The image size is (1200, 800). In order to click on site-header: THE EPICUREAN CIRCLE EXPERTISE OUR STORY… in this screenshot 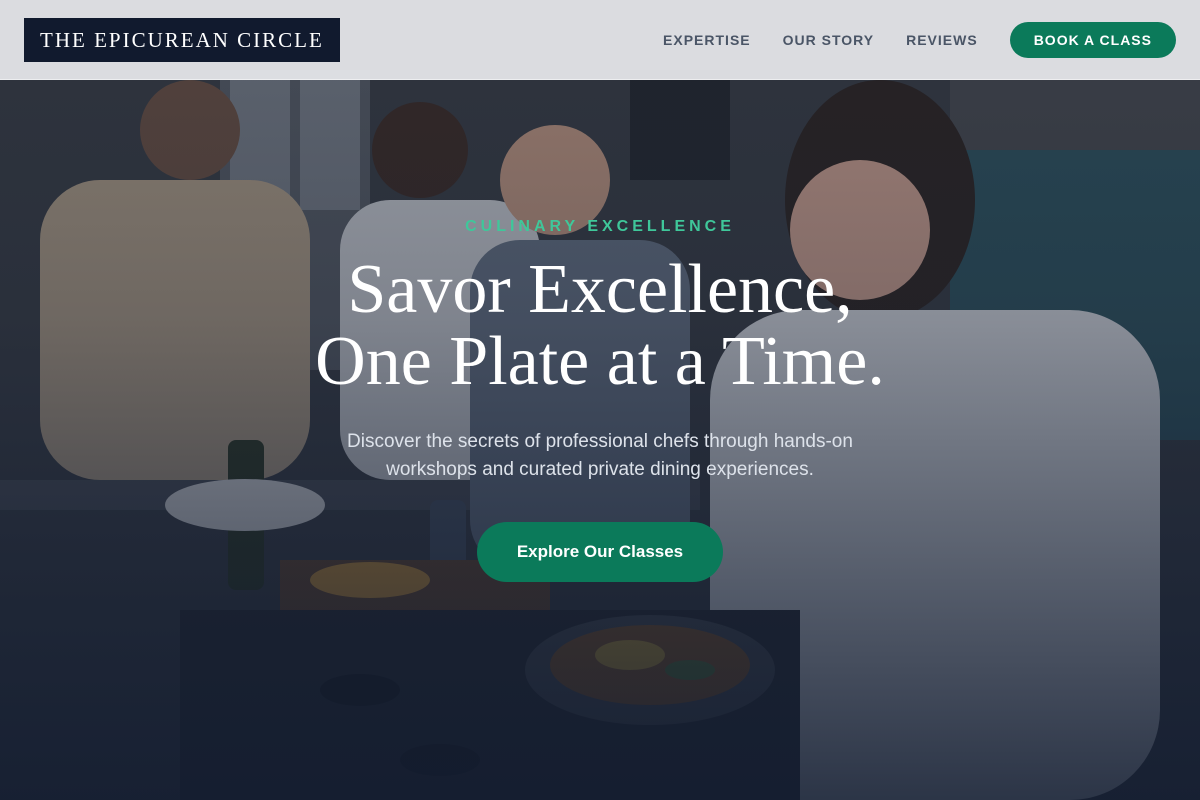, I will do `click(600, 40)`.